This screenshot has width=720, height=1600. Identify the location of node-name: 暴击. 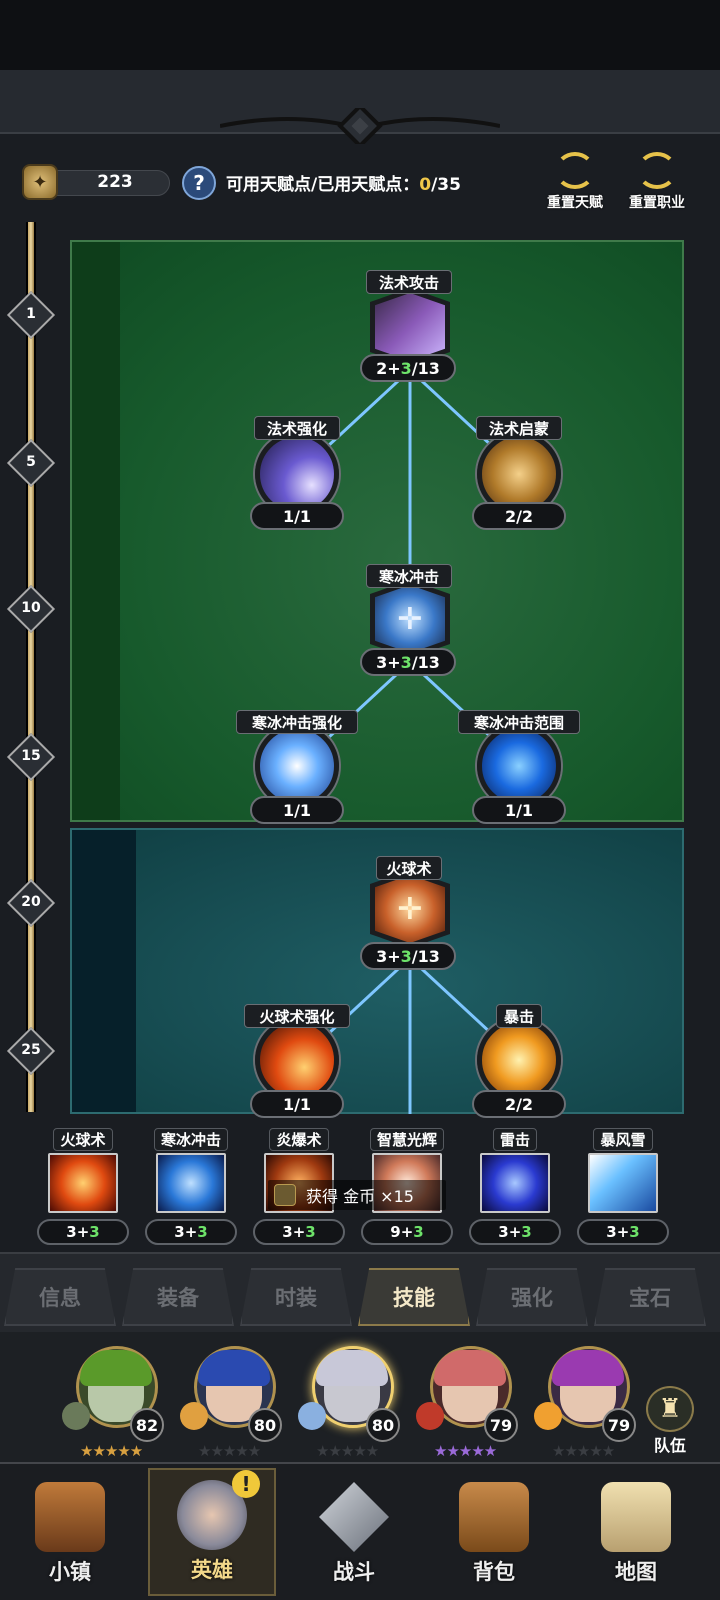
(519, 1016).